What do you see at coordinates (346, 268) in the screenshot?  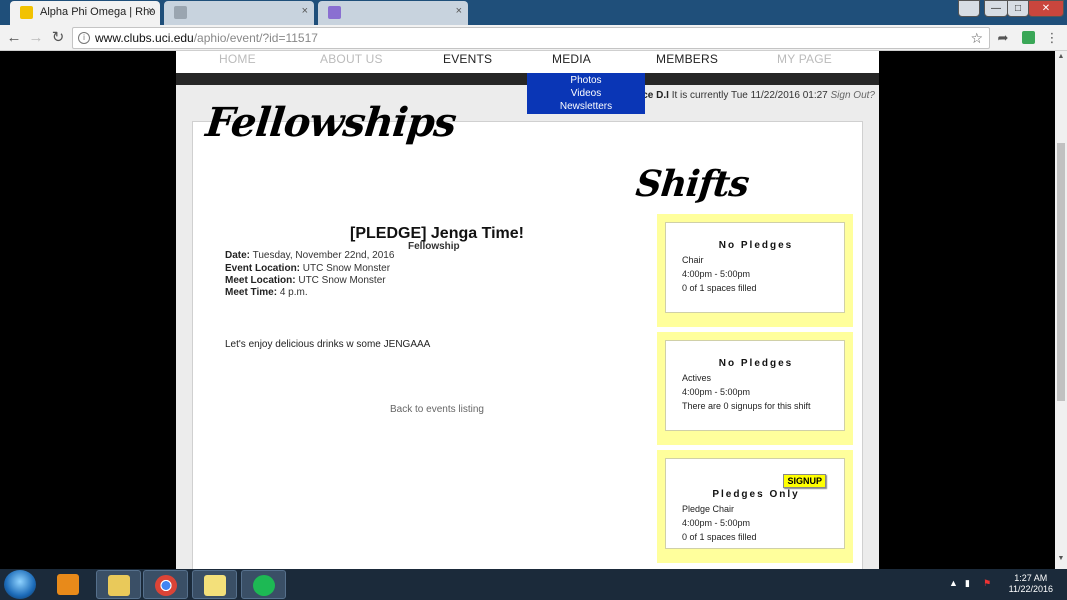 I see `event-location-value: UTC Snow Monster` at bounding box center [346, 268].